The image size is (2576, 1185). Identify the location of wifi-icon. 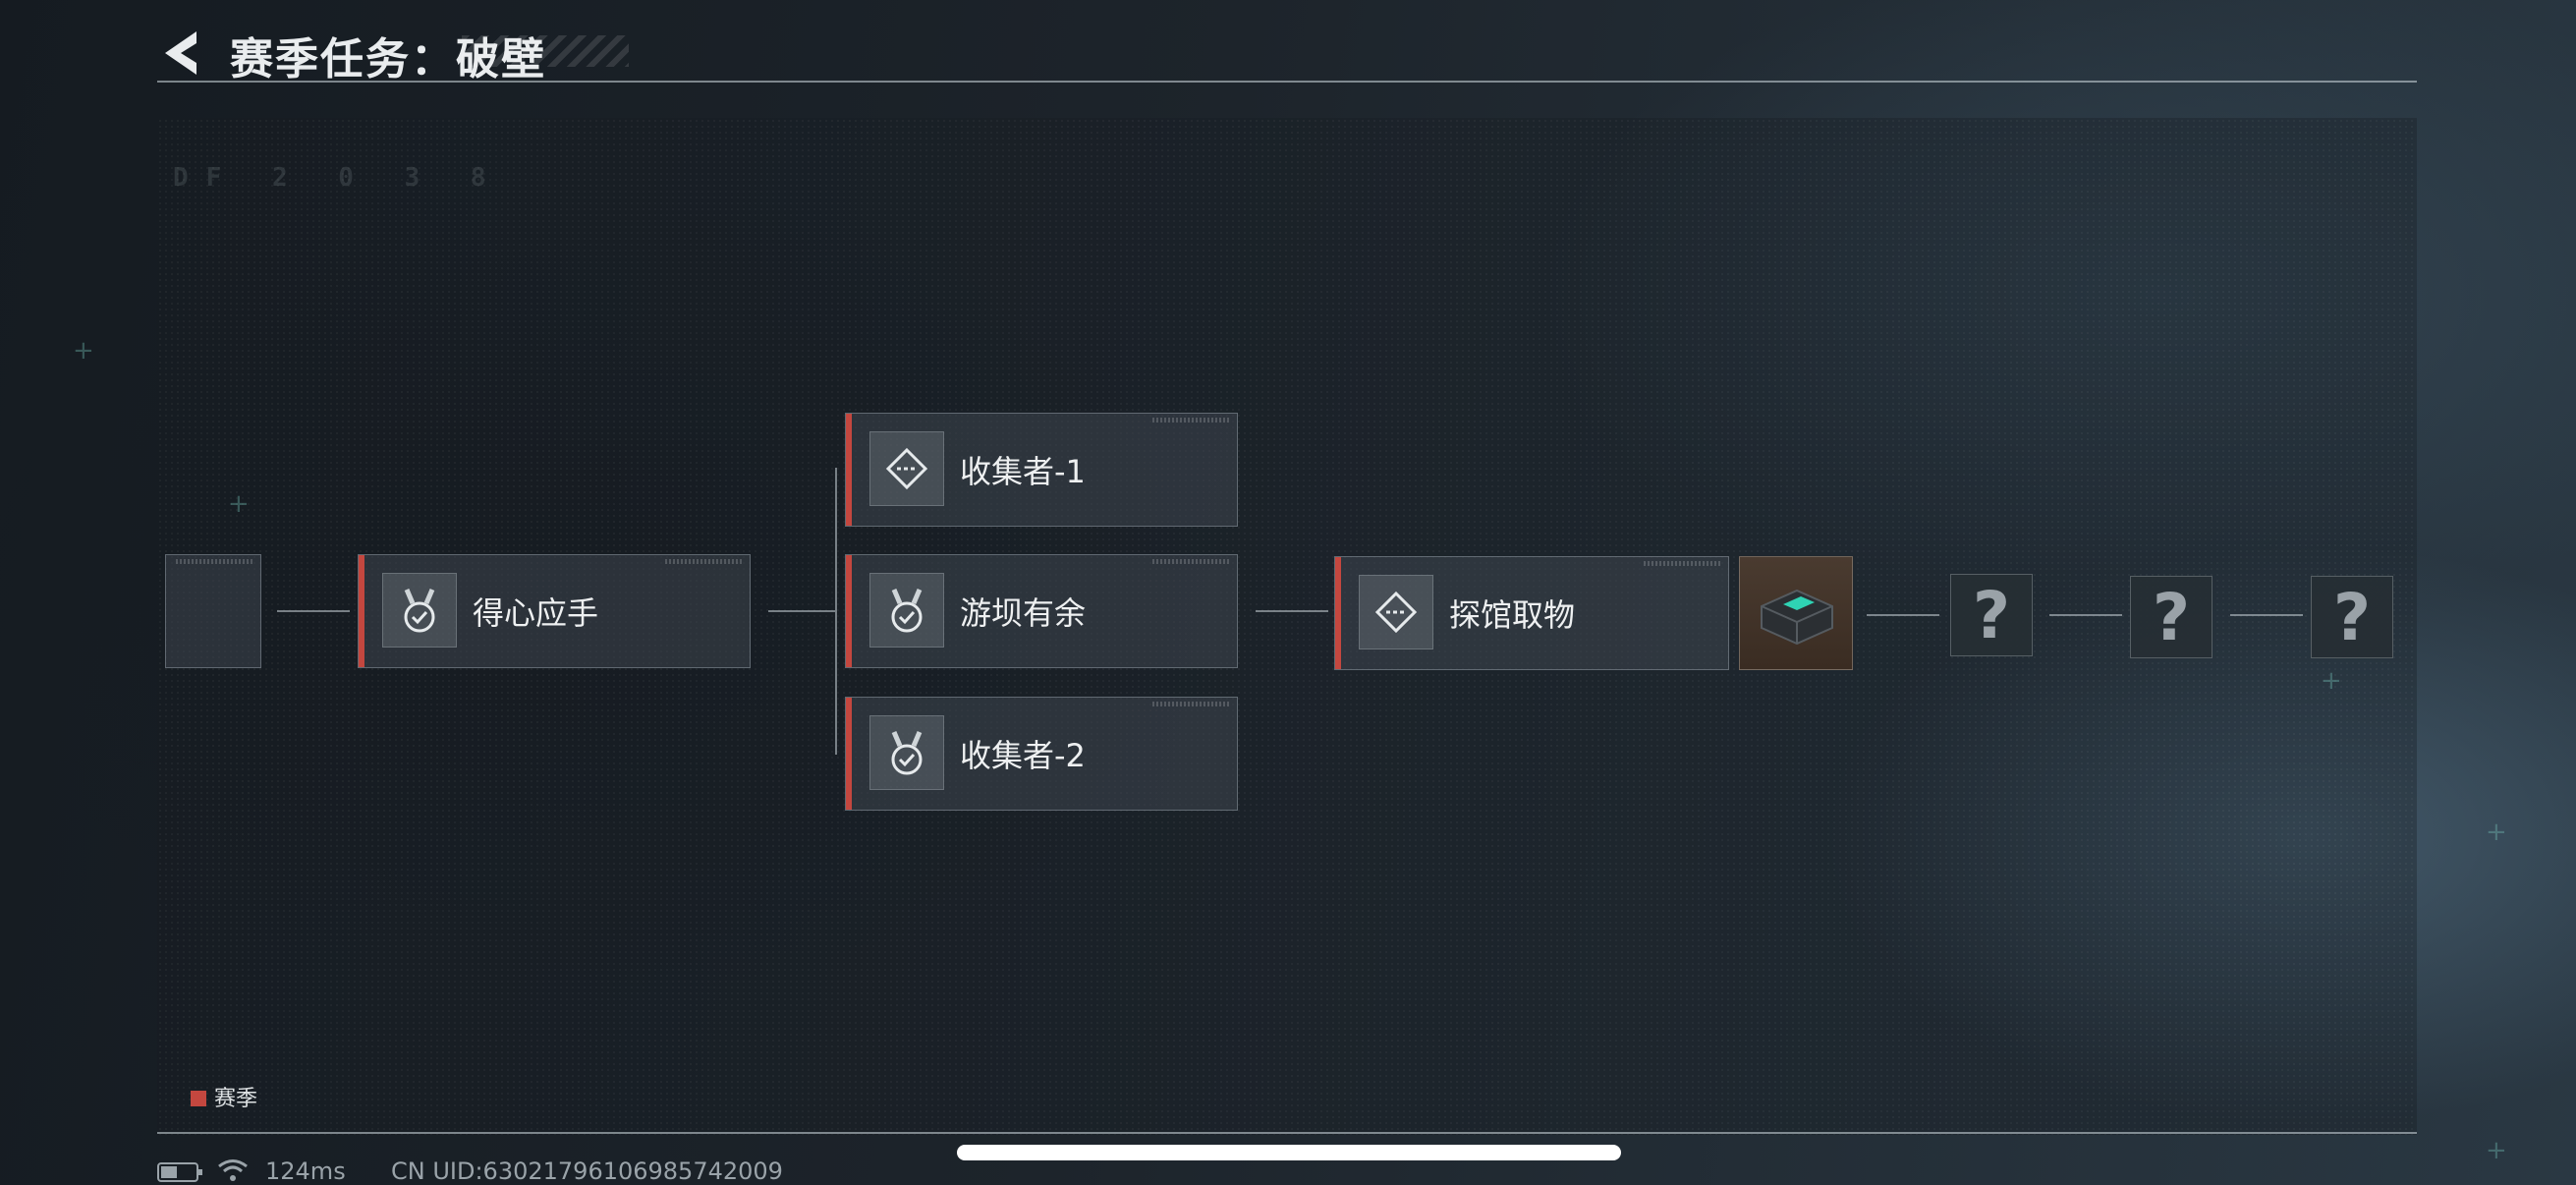
(233, 1170).